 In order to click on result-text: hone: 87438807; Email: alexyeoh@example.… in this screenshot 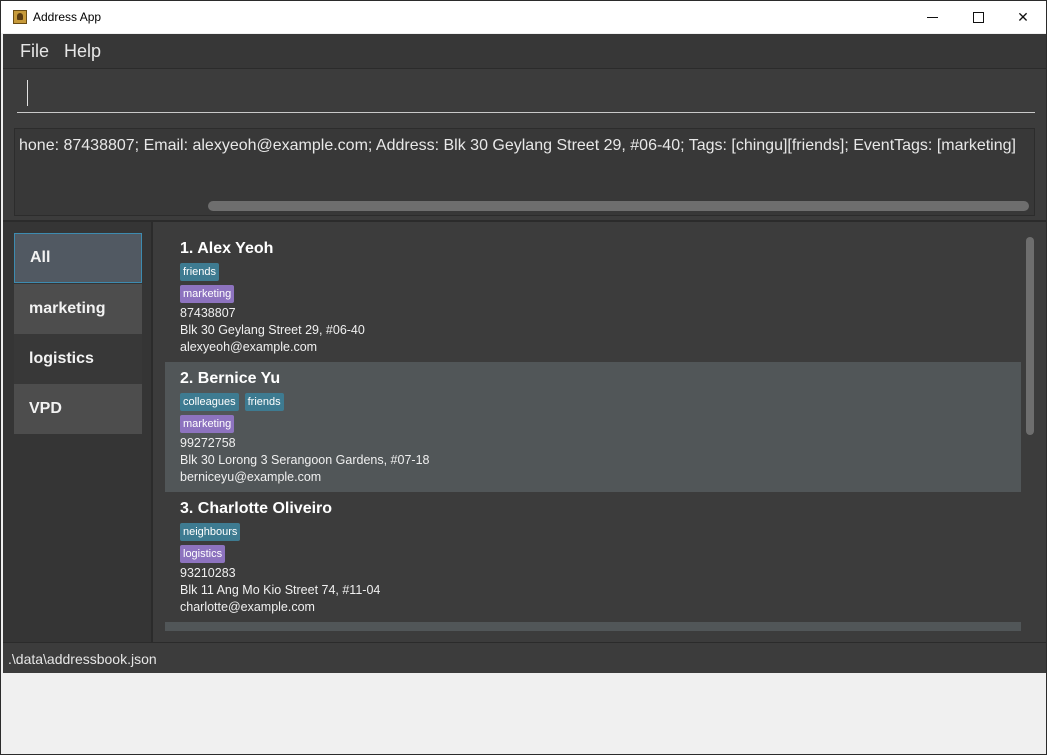, I will do `click(517, 145)`.